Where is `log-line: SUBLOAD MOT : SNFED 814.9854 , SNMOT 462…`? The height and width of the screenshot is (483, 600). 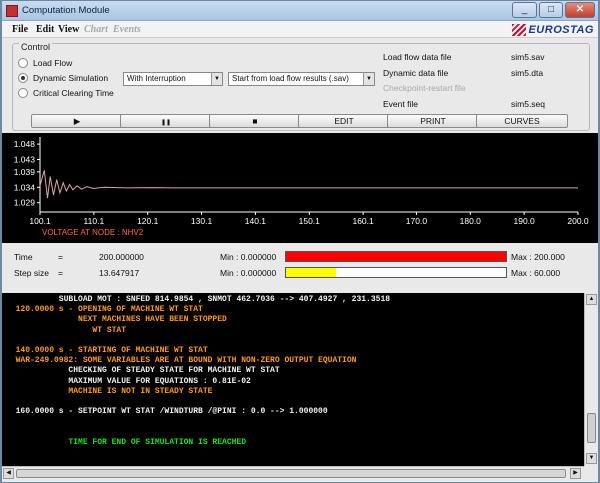 log-line: SUBLOAD MOT : SNFED 814.9854 , SNMOT 462… is located at coordinates (198, 299).